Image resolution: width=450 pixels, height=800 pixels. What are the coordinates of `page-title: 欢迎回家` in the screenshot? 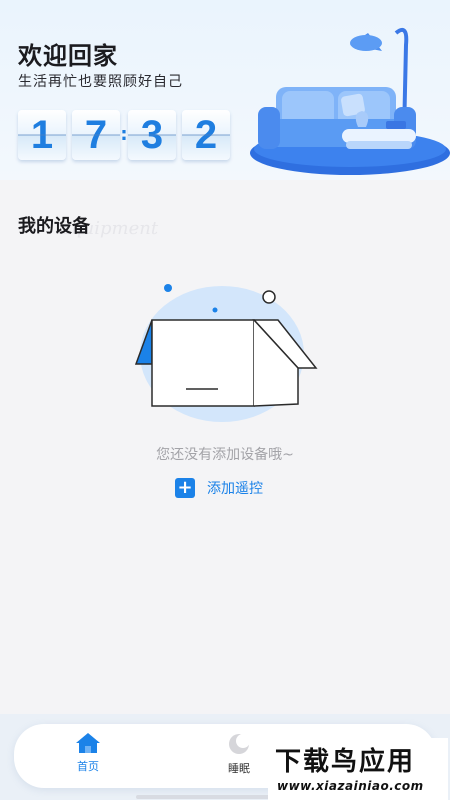 It's located at (68, 56).